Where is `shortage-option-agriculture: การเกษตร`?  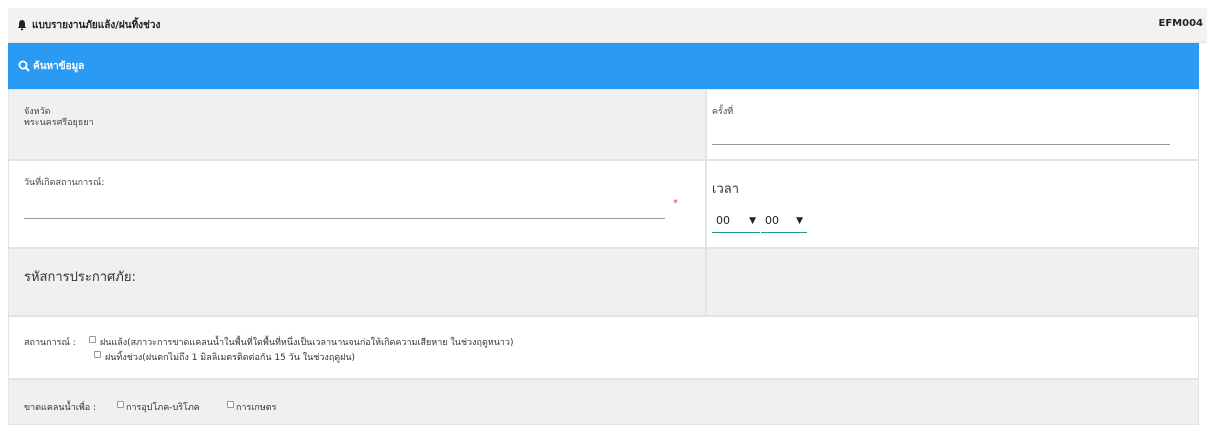 shortage-option-agriculture: การเกษตร is located at coordinates (256, 408).